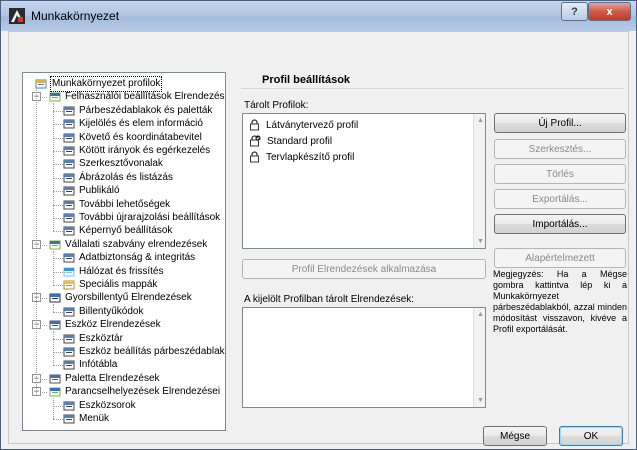 The image size is (637, 450). I want to click on tree-item-label: Parancselhelyezések Elrendezései, so click(143, 392).